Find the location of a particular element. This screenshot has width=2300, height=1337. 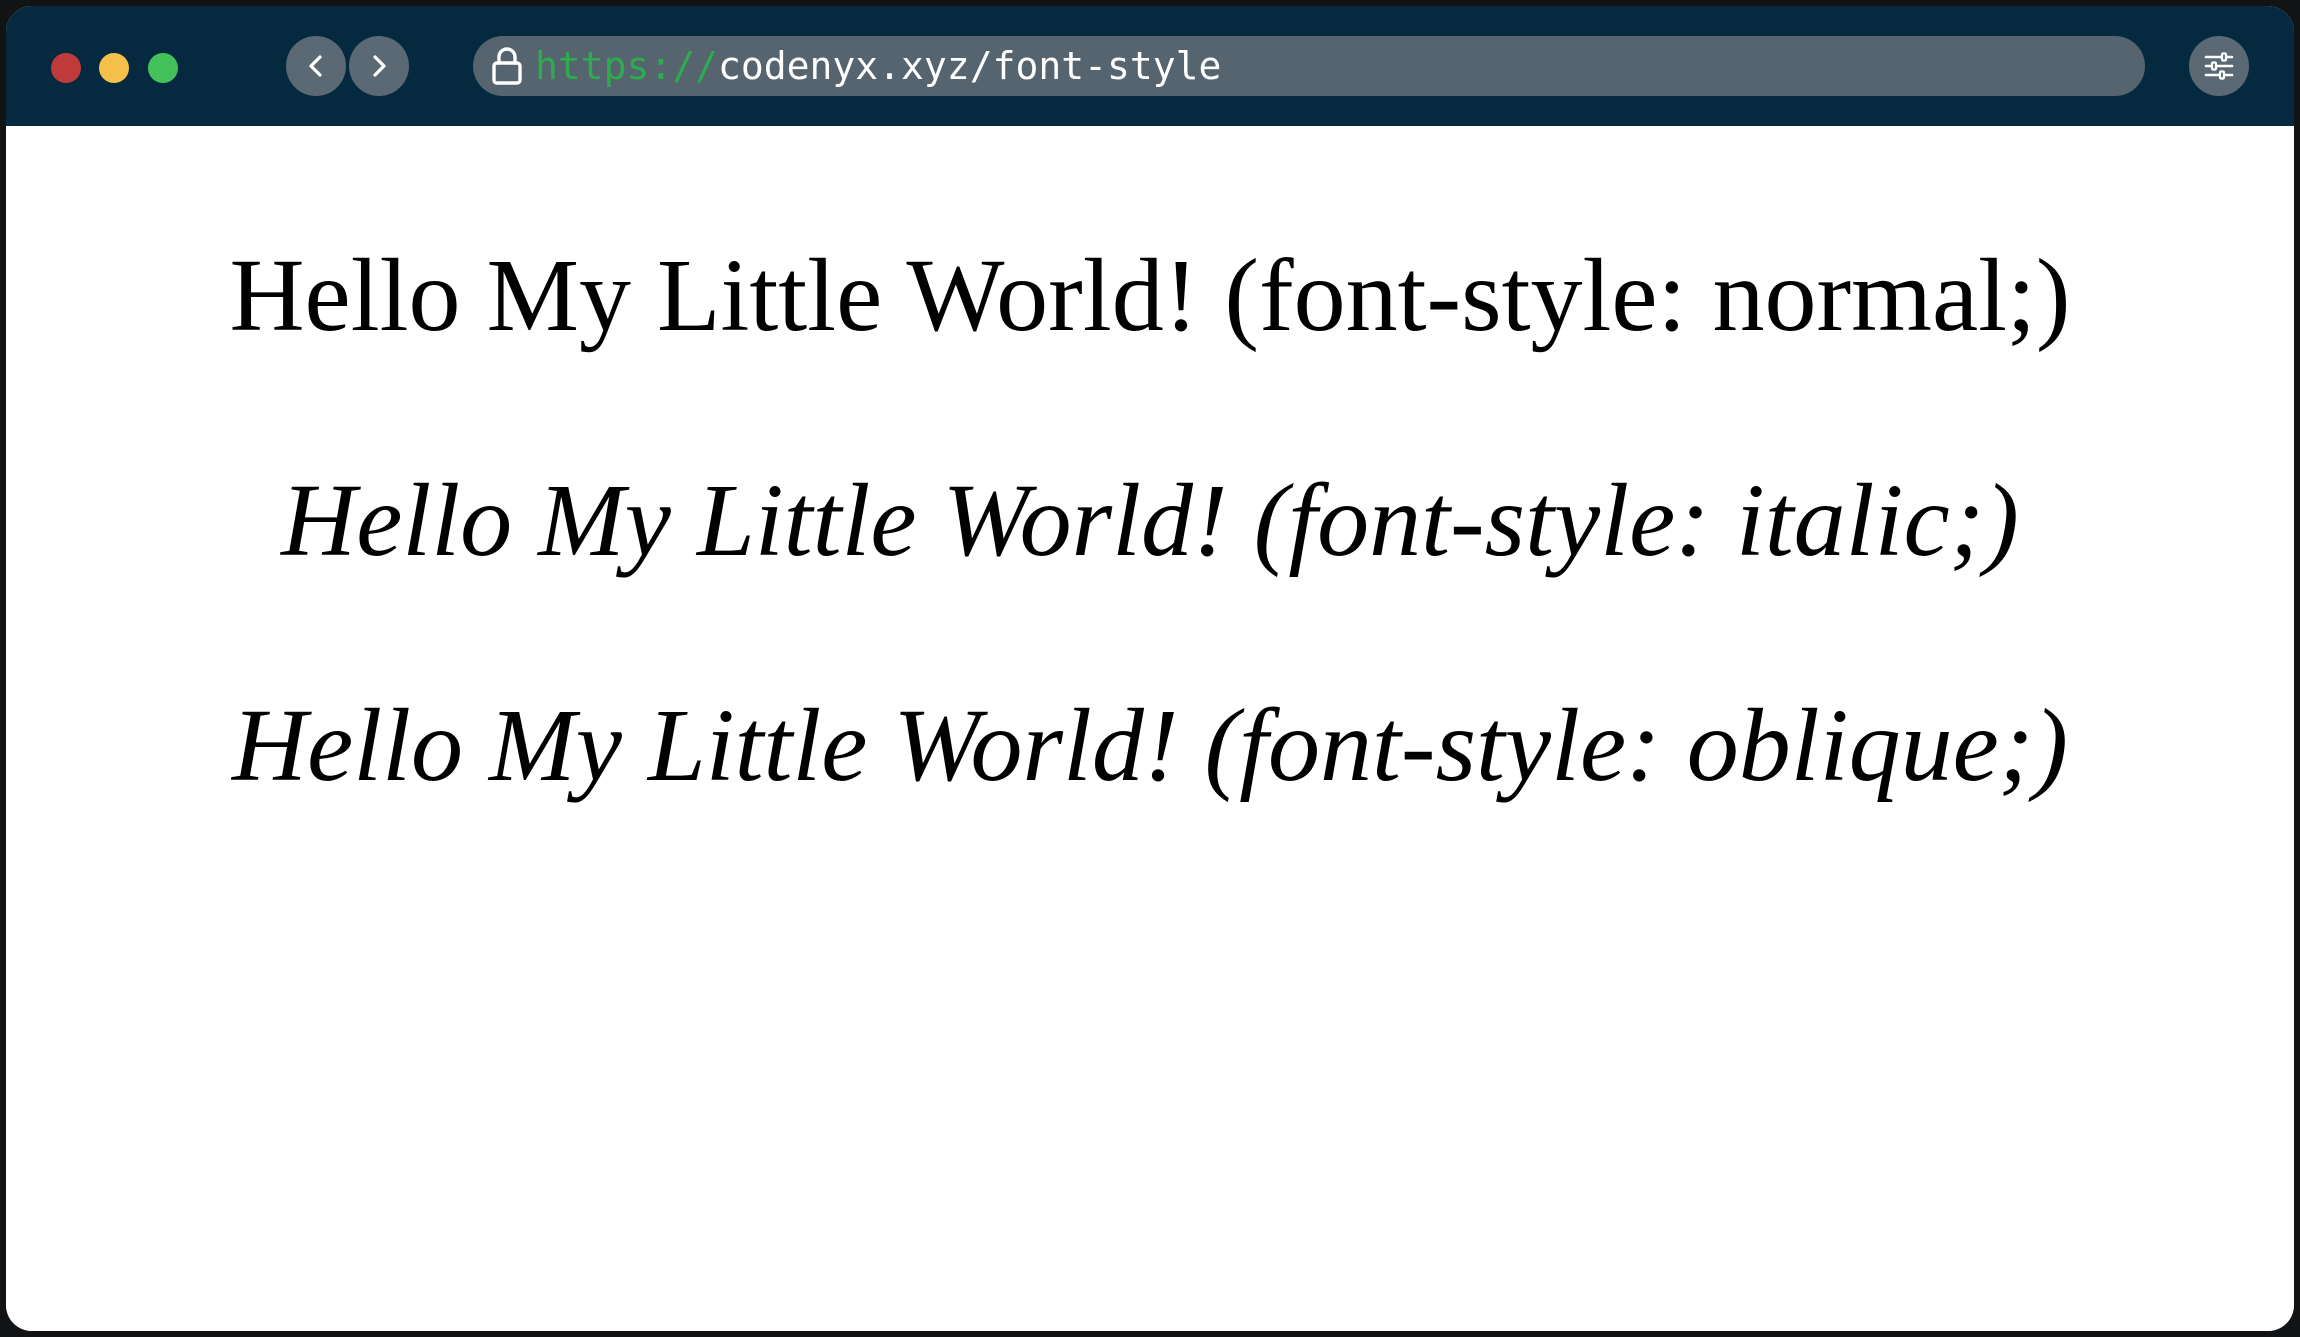

sliders-icon is located at coordinates (2219, 66).